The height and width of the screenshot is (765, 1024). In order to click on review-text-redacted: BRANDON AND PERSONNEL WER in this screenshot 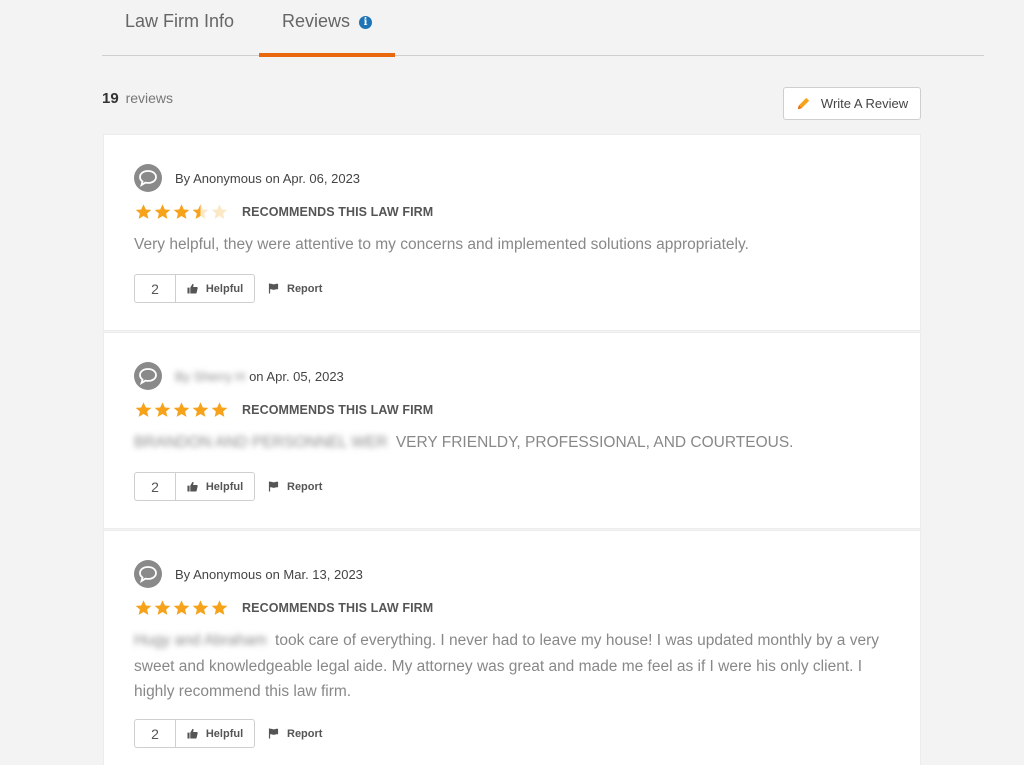, I will do `click(263, 442)`.